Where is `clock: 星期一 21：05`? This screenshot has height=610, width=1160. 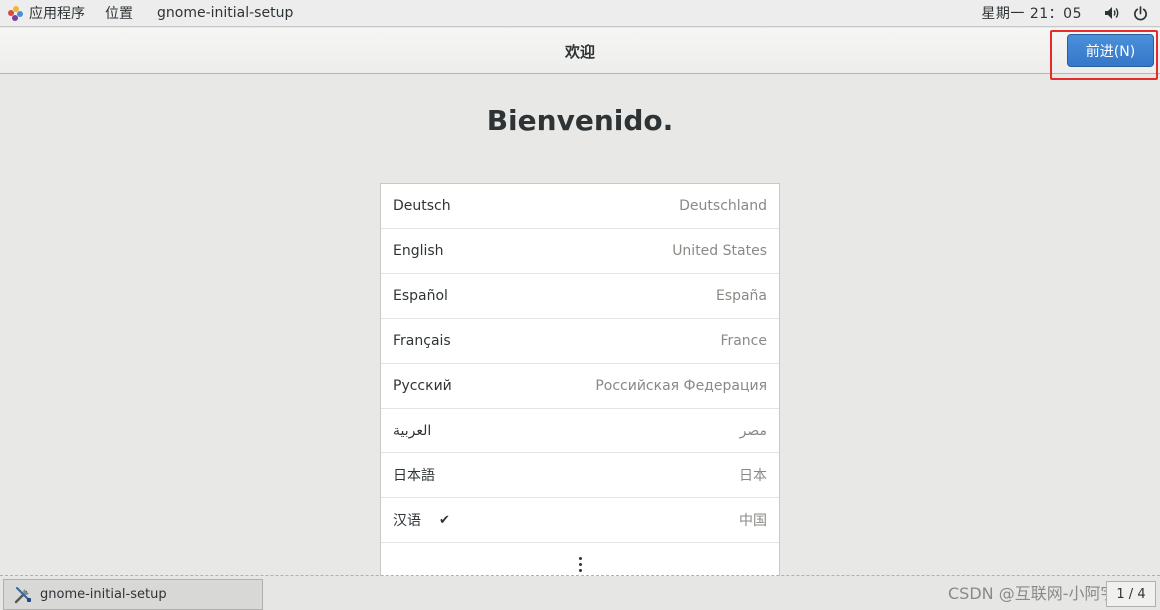 clock: 星期一 21：05 is located at coordinates (1039, 13).